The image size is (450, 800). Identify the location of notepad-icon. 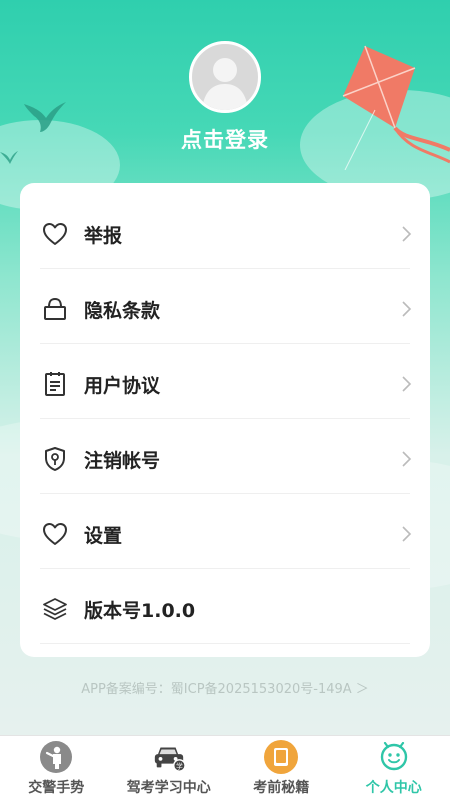
(55, 384).